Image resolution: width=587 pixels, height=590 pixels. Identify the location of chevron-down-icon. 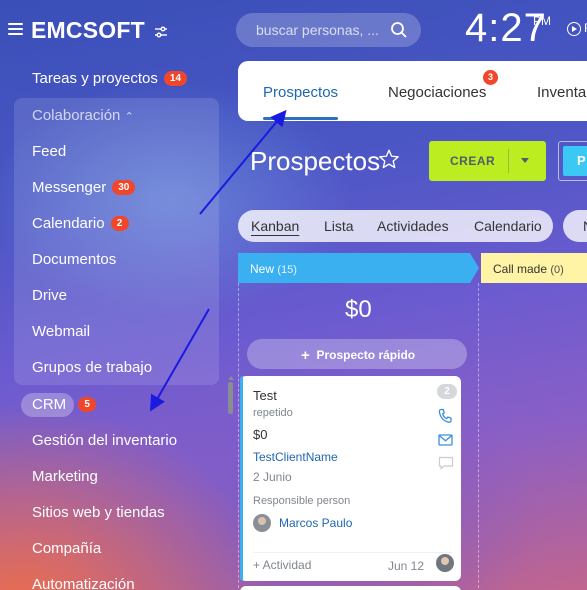
(525, 160).